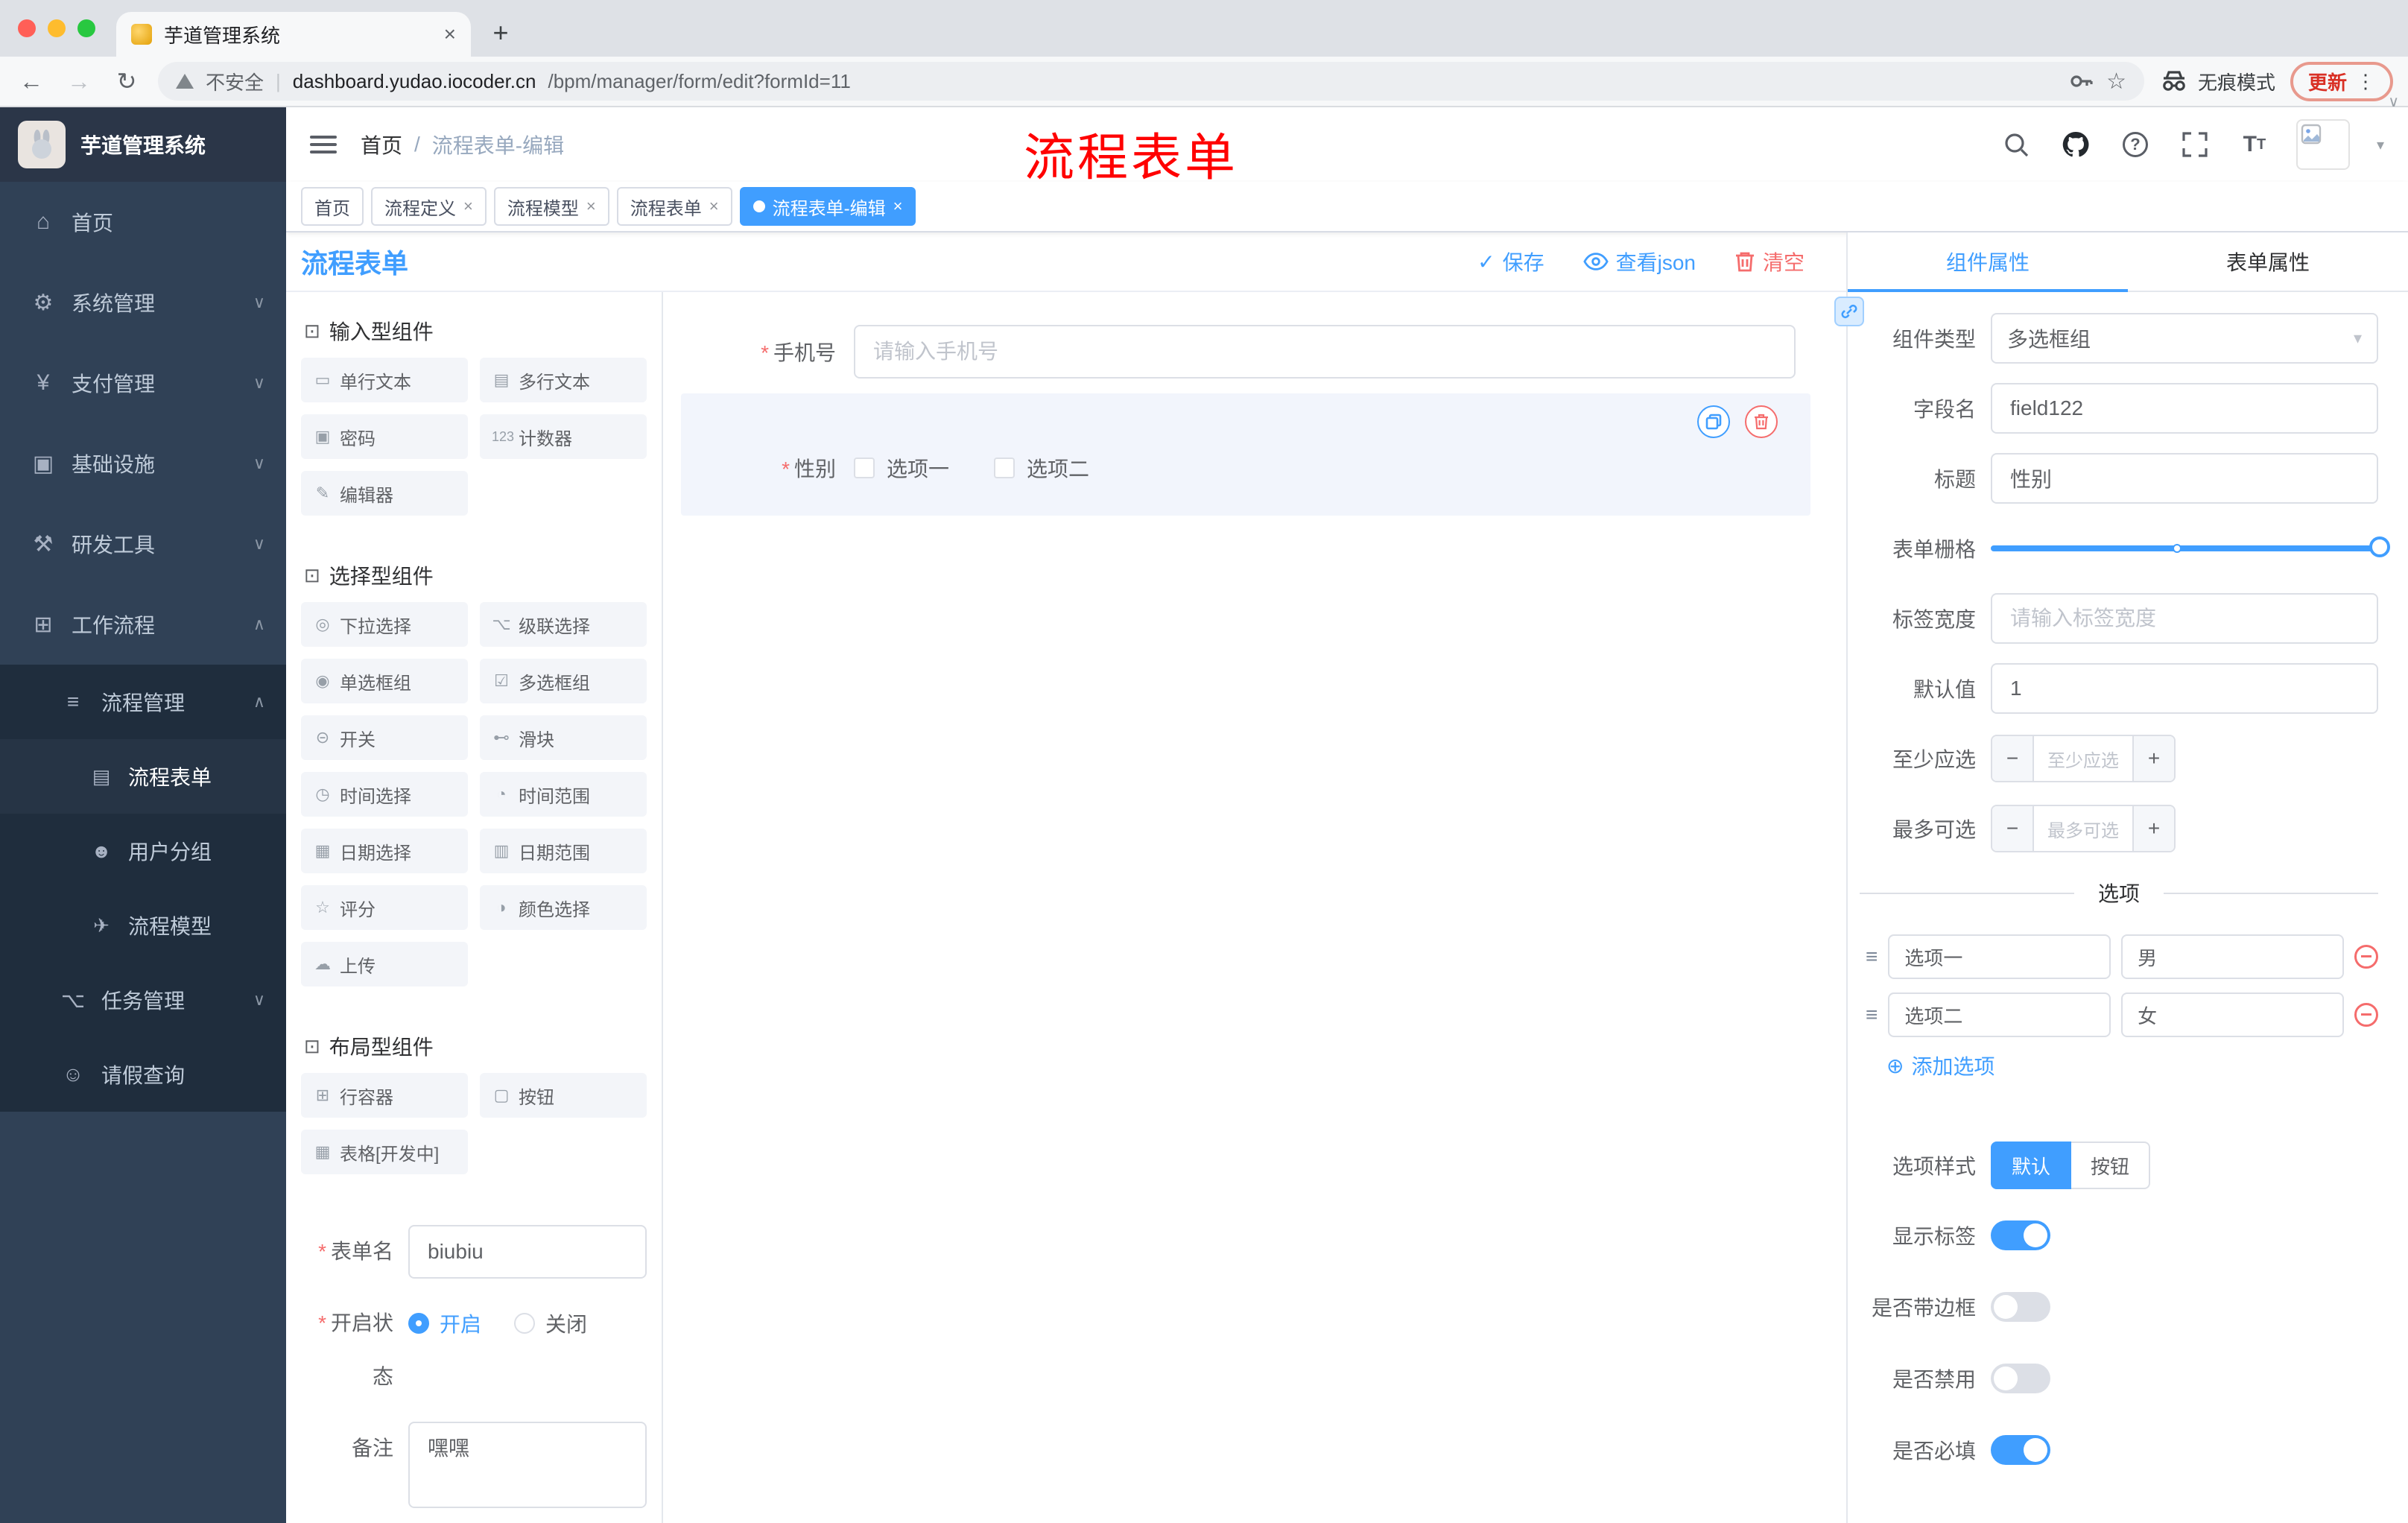  Describe the element at coordinates (563, 738) in the screenshot. I see `component-chip-slider: ⊷ 滑块` at that location.